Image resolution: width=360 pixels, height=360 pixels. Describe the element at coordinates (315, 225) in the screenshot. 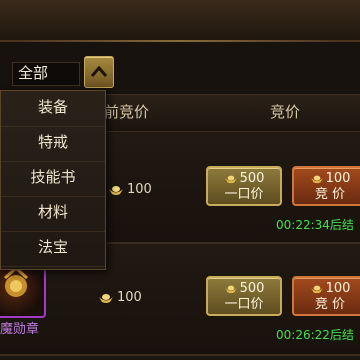

I see `countdown-timer: 00:22:34后结` at that location.